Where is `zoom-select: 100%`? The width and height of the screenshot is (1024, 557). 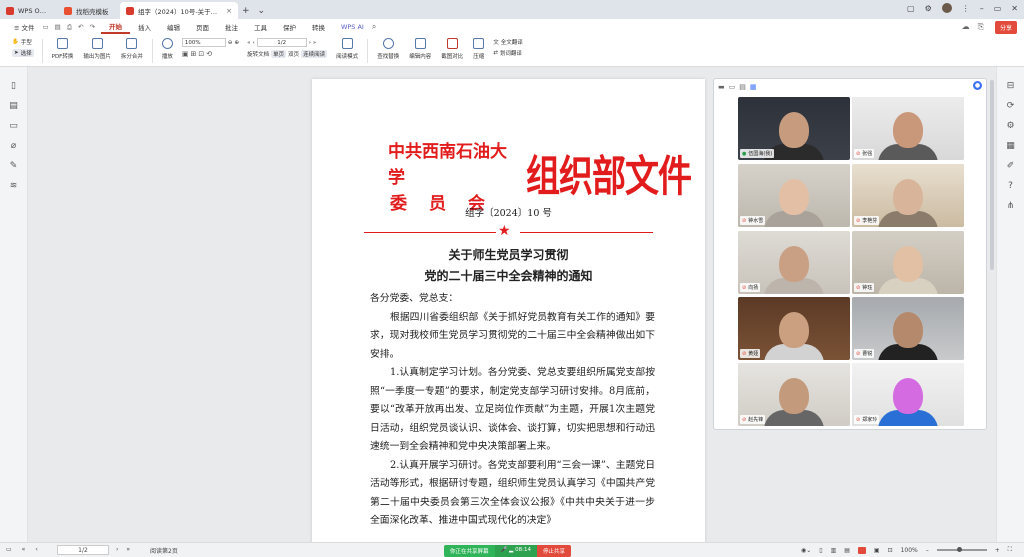
zoom-select: 100% is located at coordinates (203, 42).